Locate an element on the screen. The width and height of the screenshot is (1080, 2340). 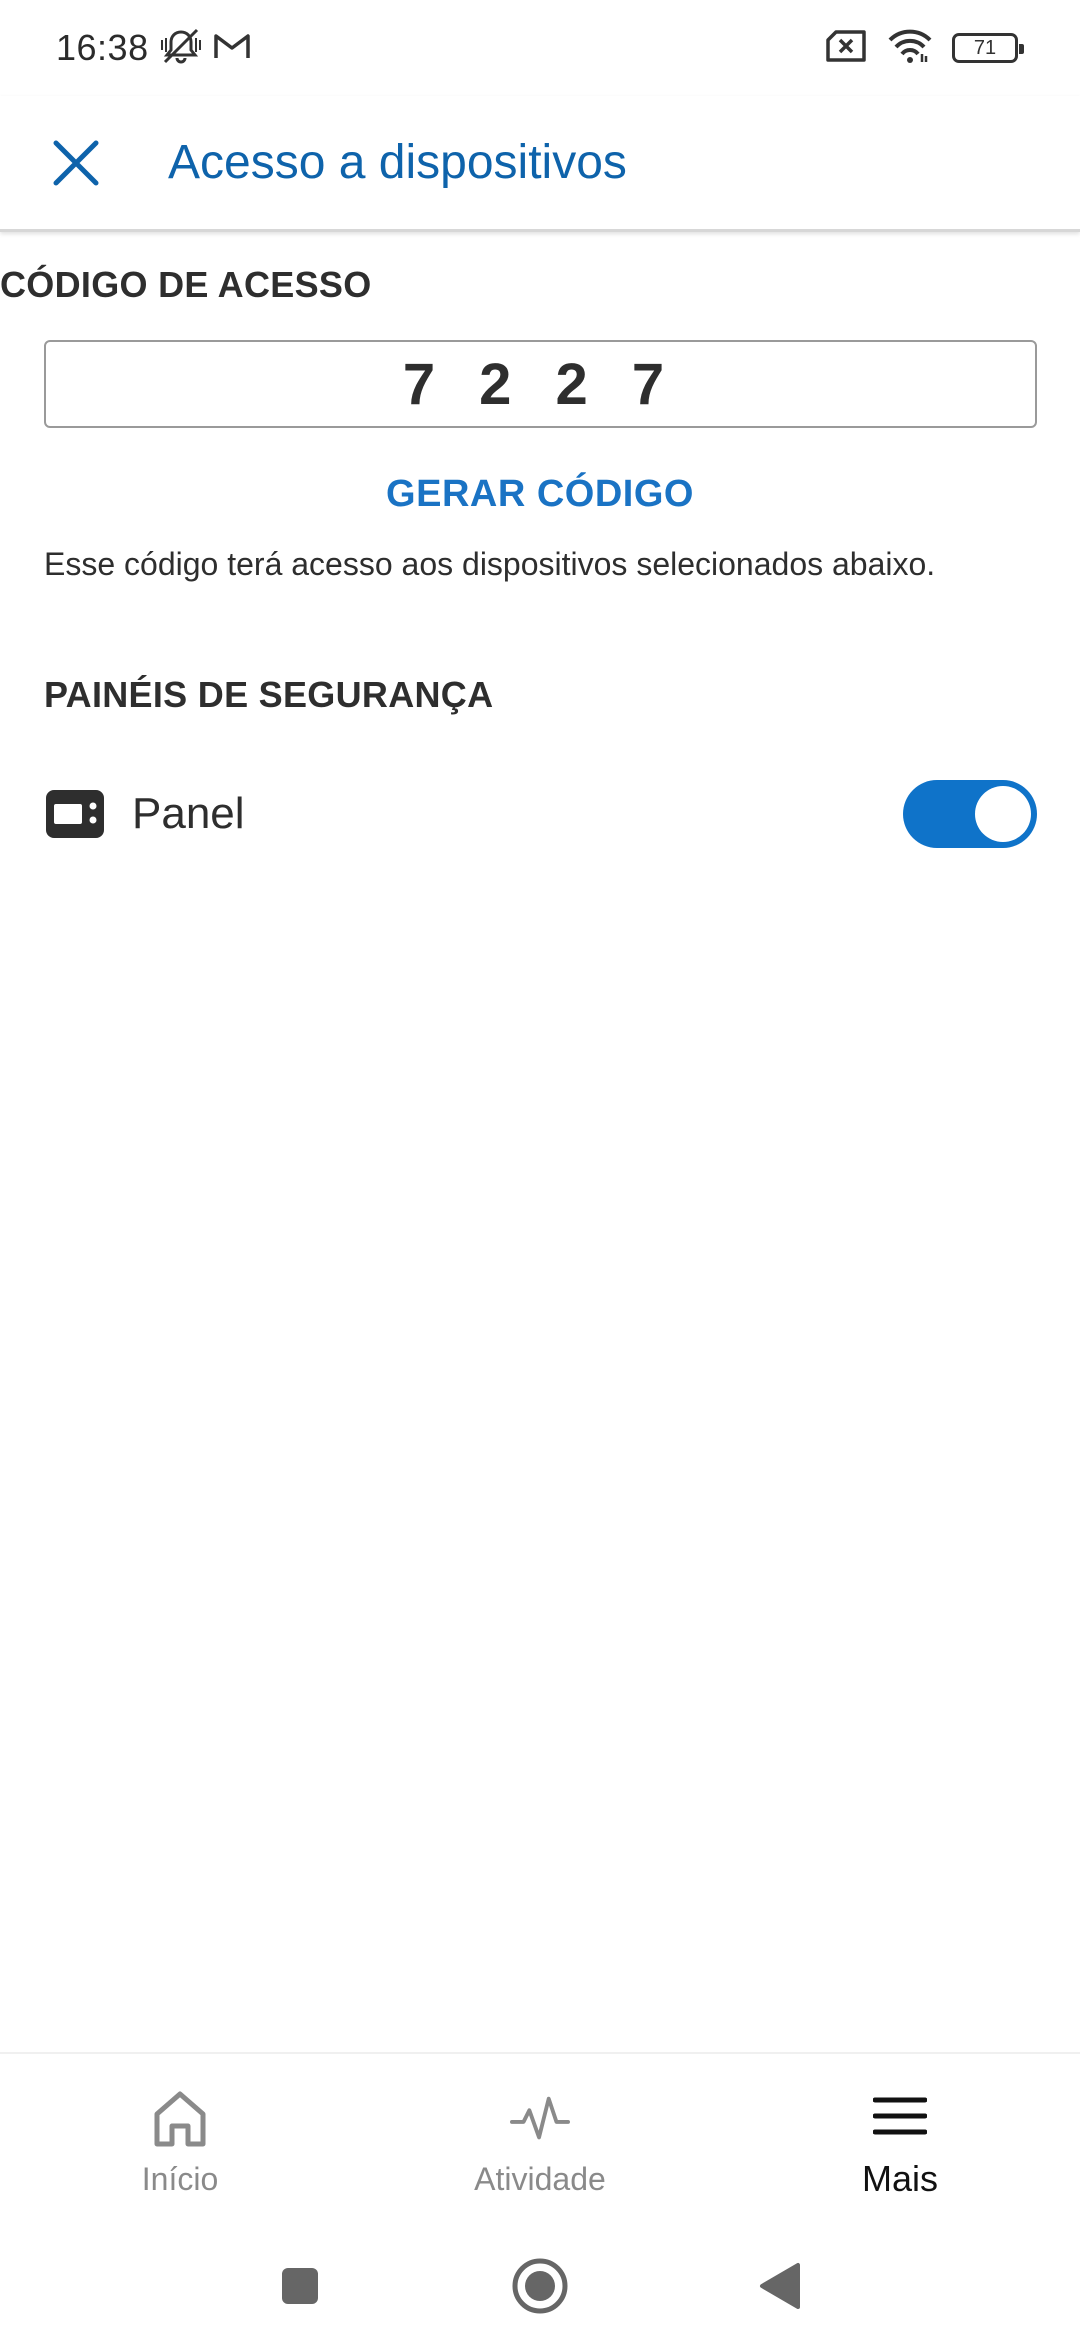
recents-button is located at coordinates (300, 2286).